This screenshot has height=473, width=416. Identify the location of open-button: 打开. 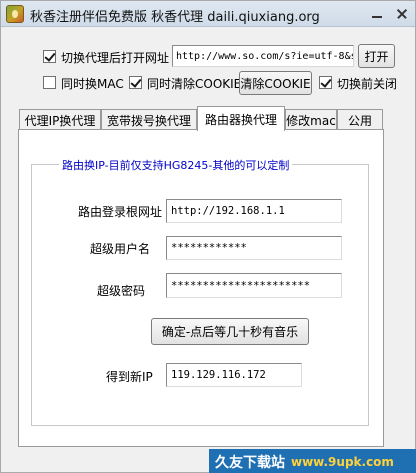
(376, 56).